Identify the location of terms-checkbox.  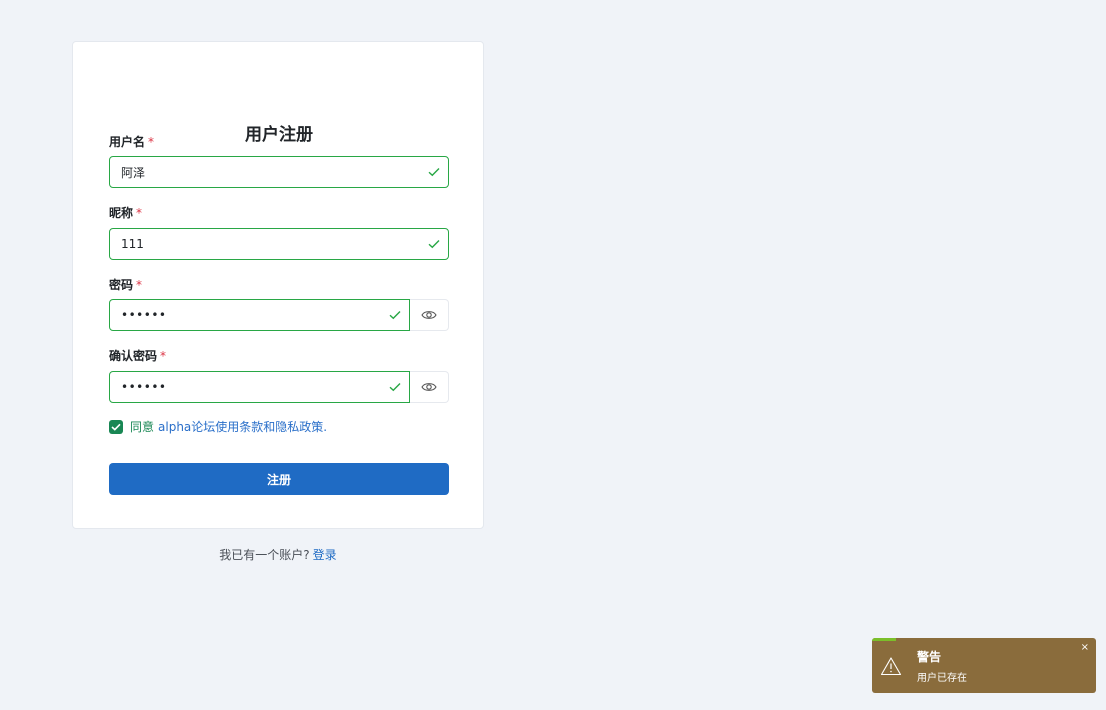
(116, 426).